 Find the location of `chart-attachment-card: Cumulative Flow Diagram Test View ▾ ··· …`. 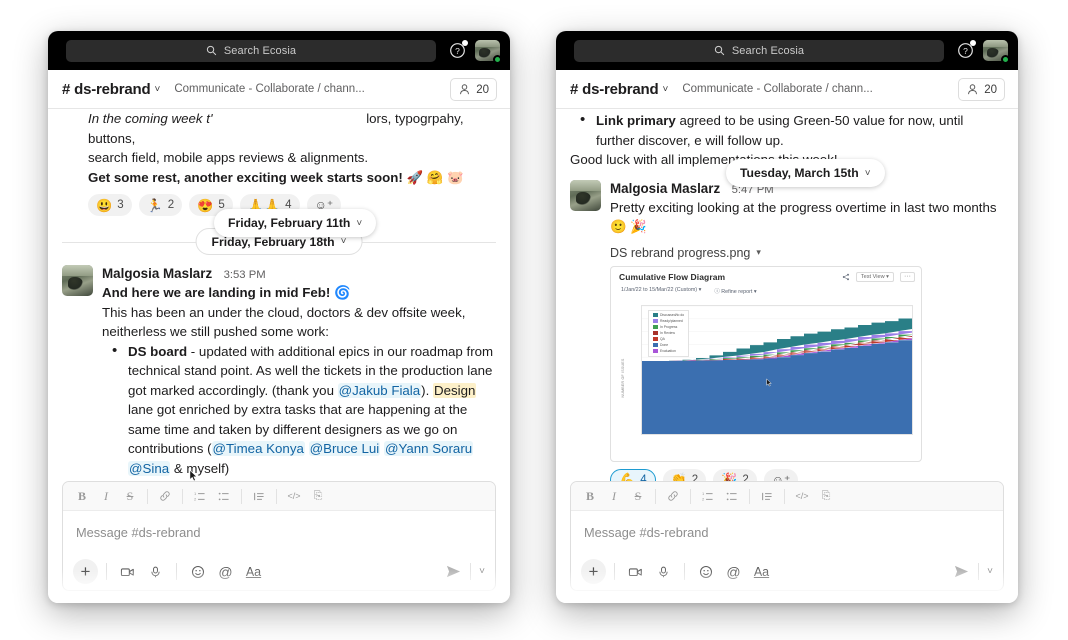

chart-attachment-card: Cumulative Flow Diagram Test View ▾ ··· … is located at coordinates (766, 363).